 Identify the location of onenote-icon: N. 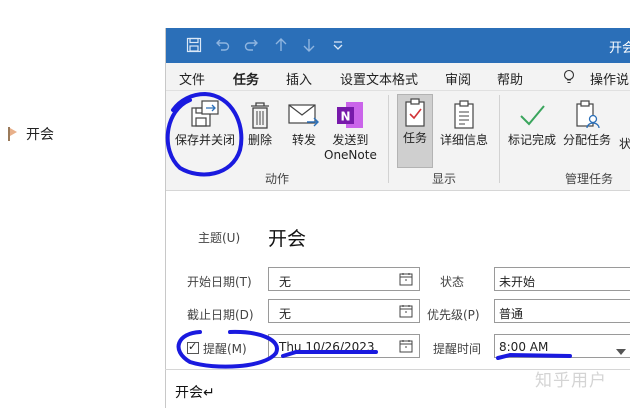
(350, 115).